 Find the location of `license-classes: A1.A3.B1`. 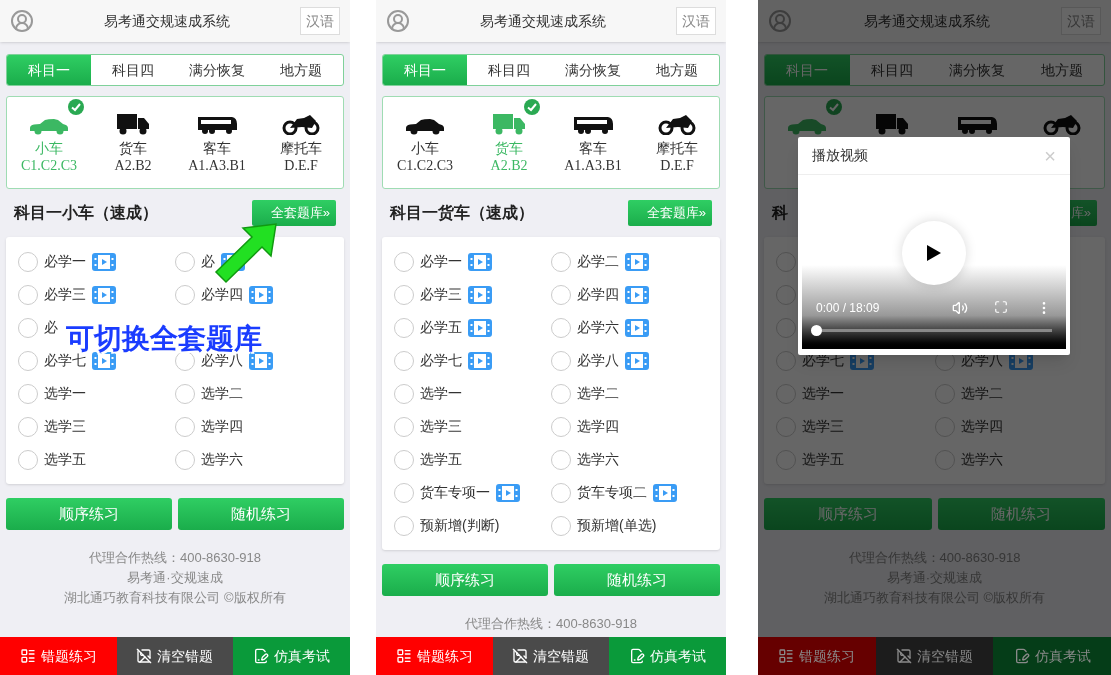

license-classes: A1.A3.B1 is located at coordinates (217, 166).